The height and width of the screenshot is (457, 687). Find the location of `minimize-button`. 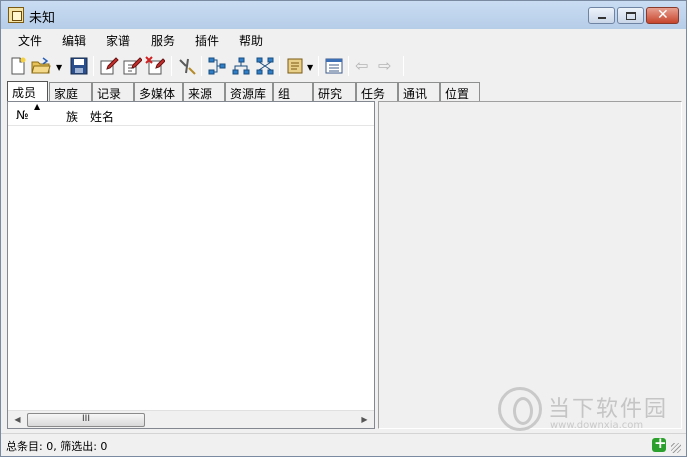

minimize-button is located at coordinates (601, 15).